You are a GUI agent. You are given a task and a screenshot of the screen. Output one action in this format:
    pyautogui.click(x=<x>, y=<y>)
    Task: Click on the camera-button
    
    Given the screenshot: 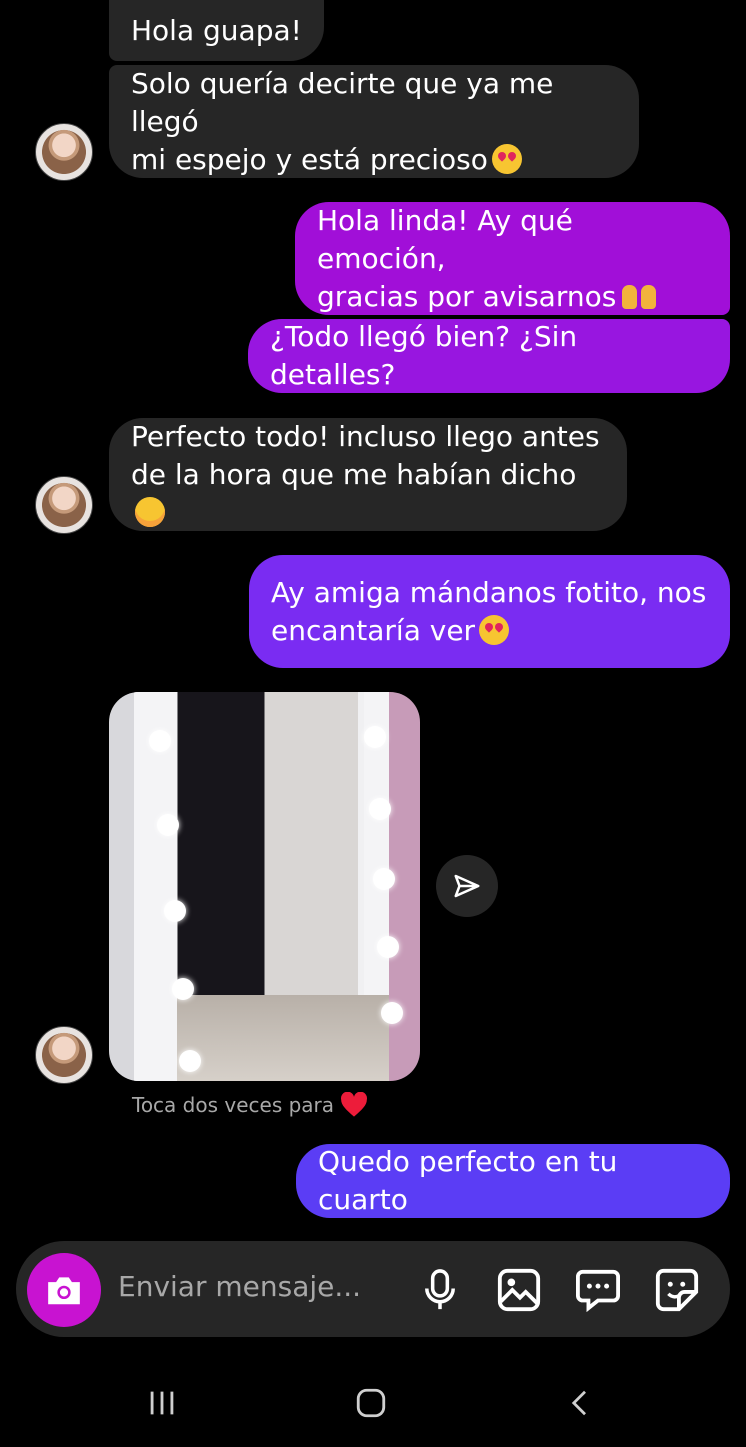 What is the action you would take?
    pyautogui.click(x=64, y=1290)
    